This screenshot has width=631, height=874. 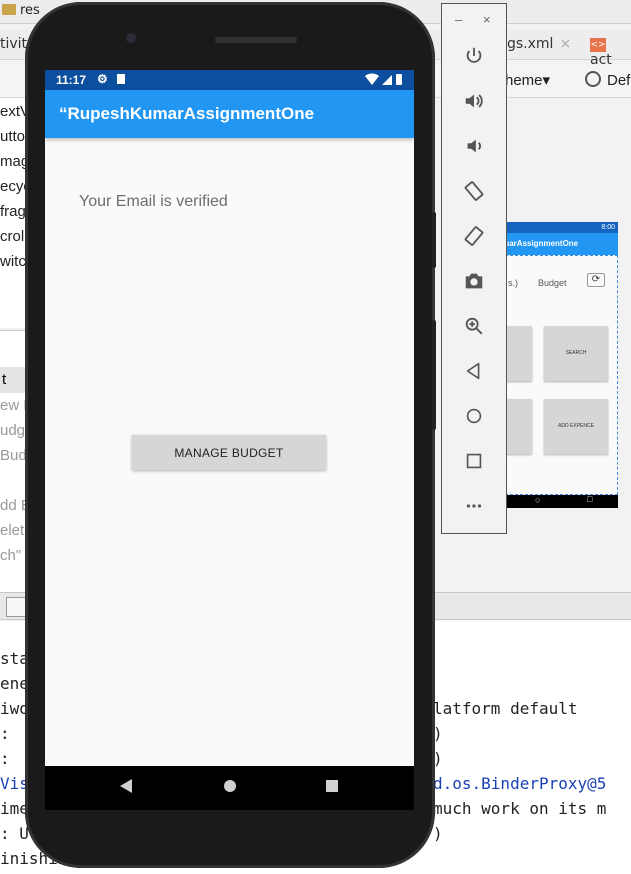 I want to click on back-triangle-icon, so click(x=126, y=786).